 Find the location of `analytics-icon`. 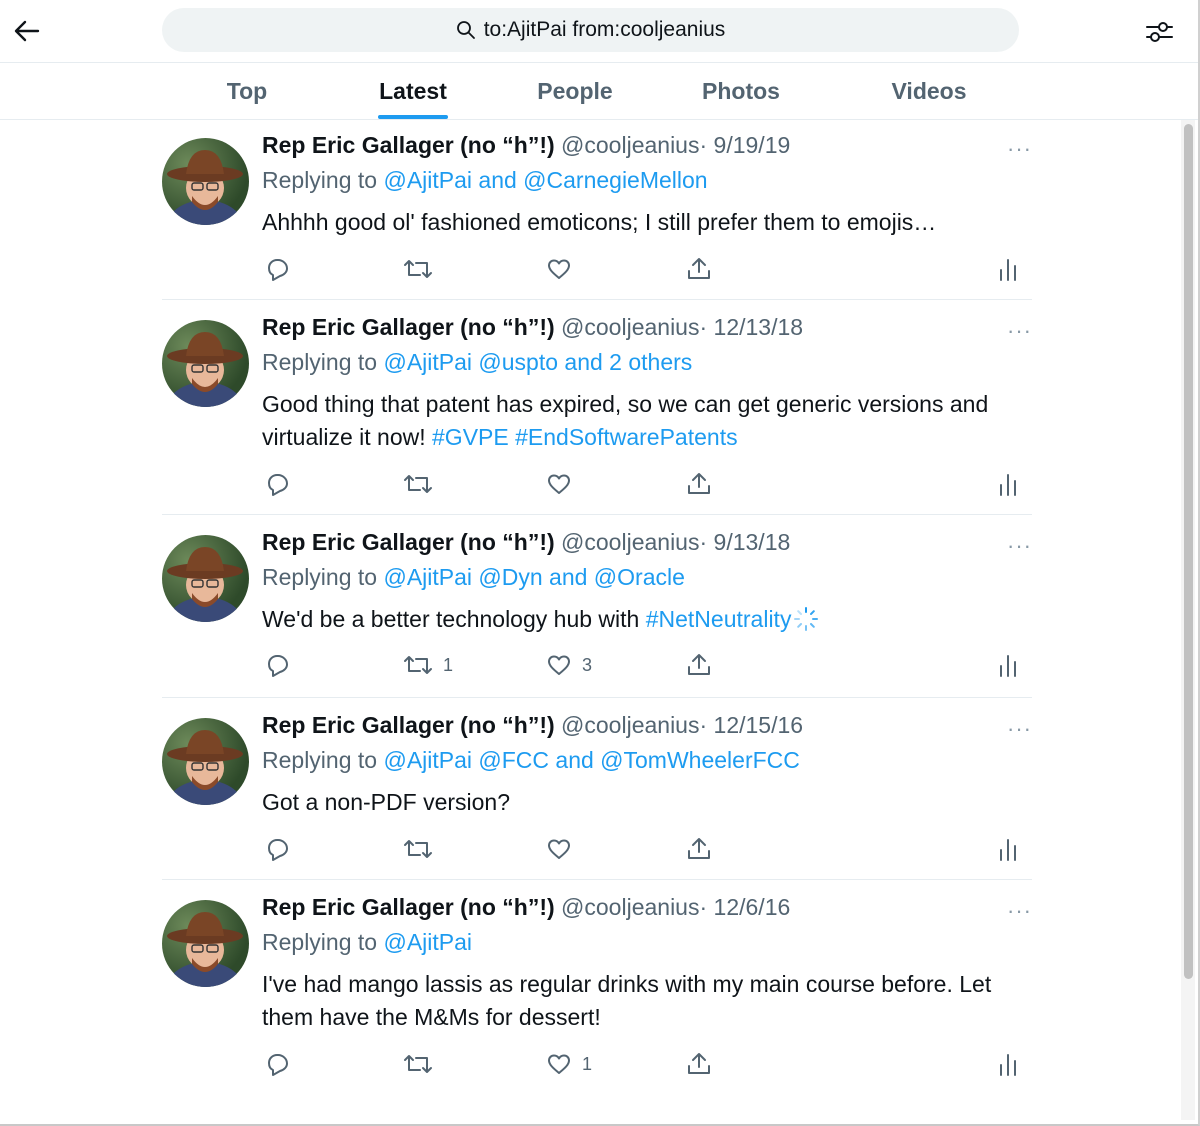

analytics-icon is located at coordinates (1008, 270).